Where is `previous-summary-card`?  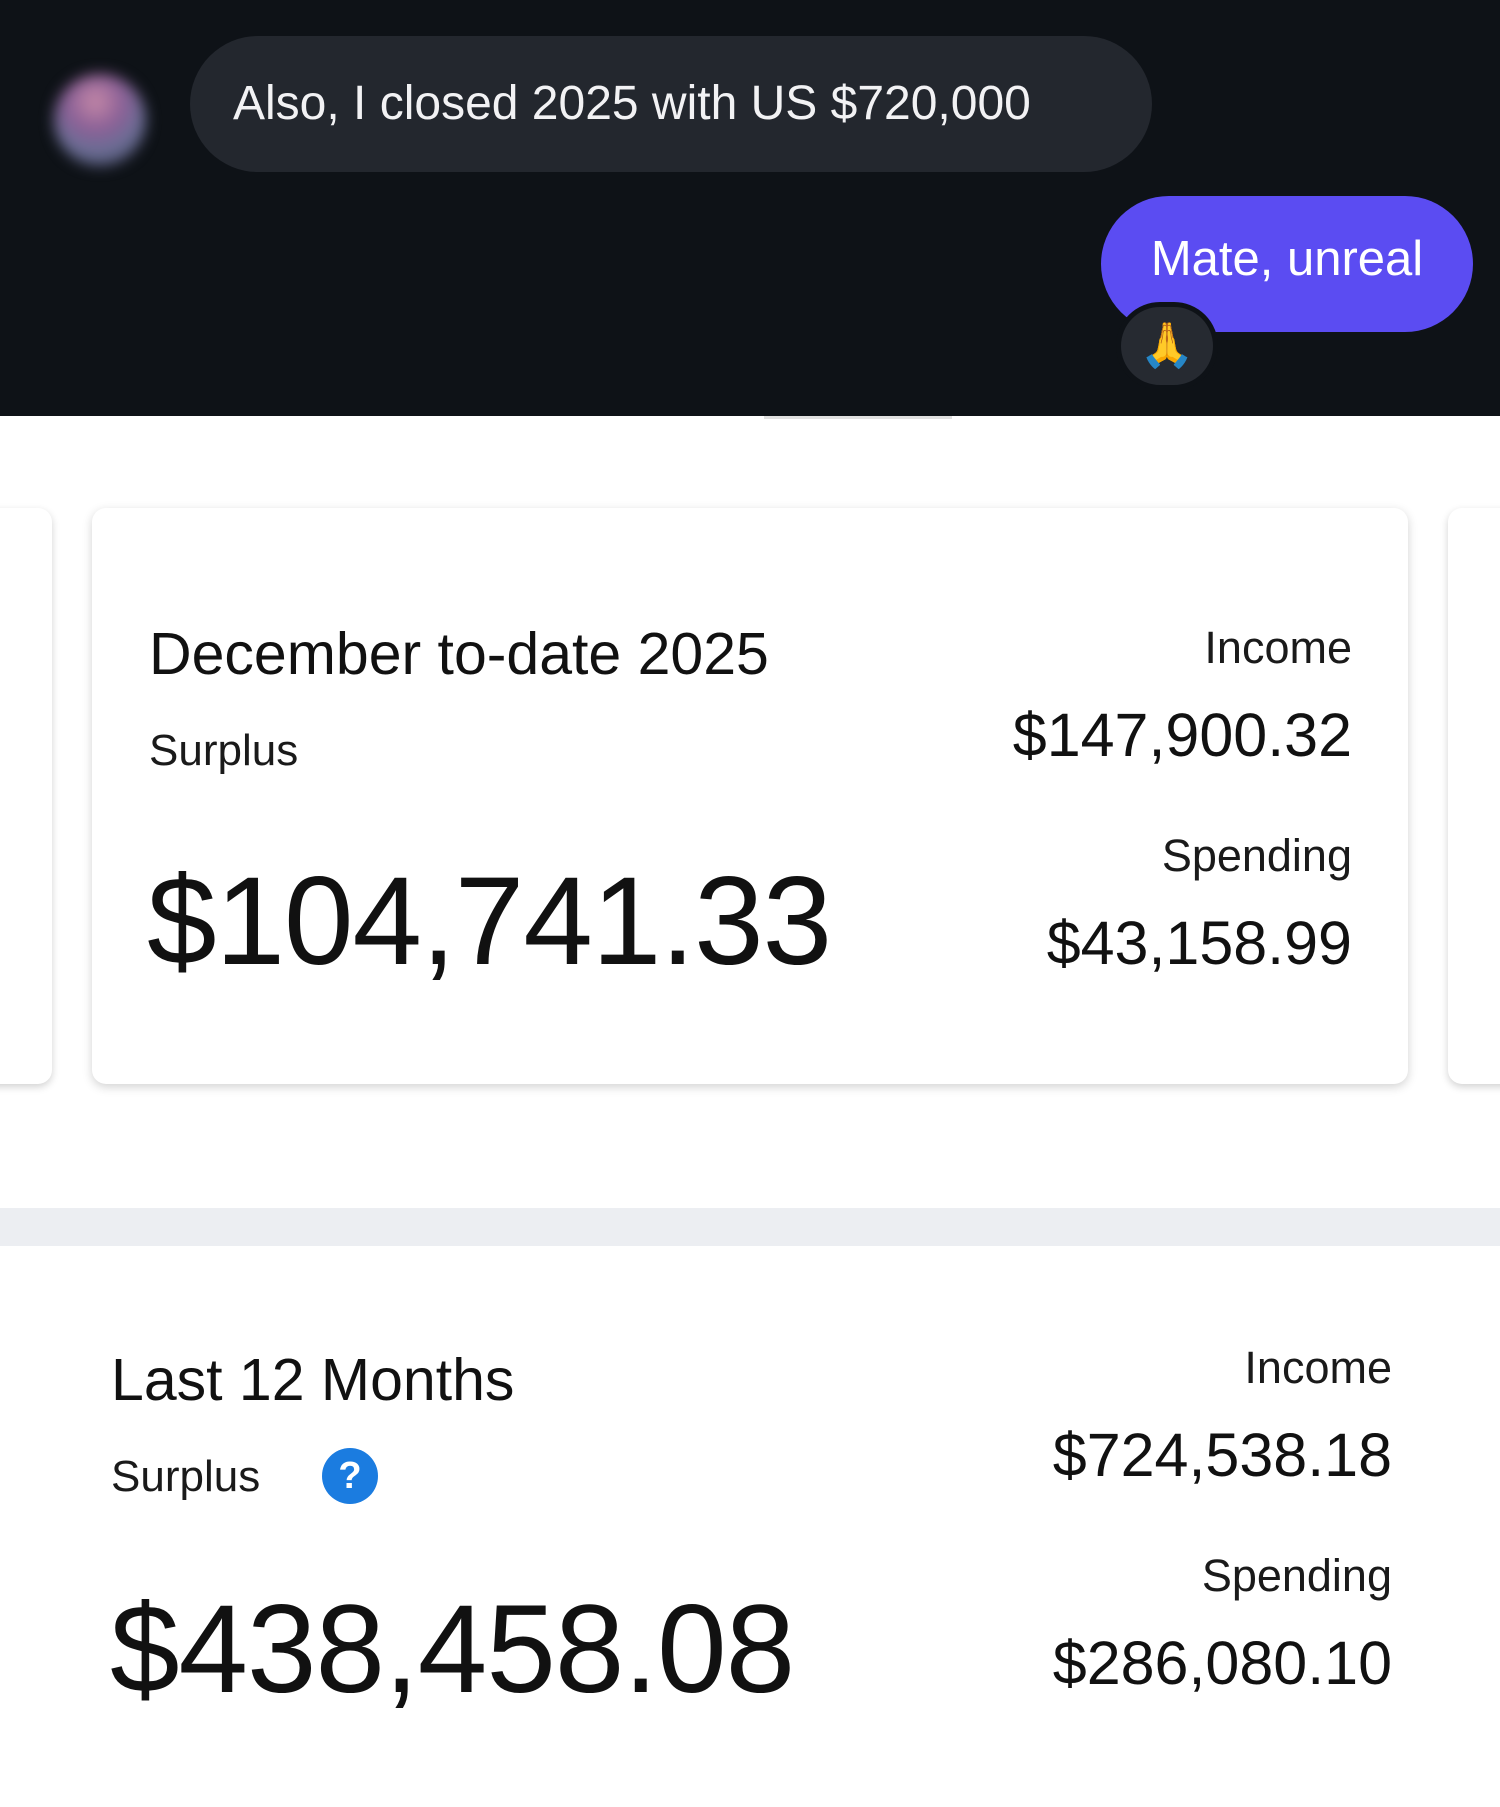
previous-summary-card is located at coordinates (26, 796).